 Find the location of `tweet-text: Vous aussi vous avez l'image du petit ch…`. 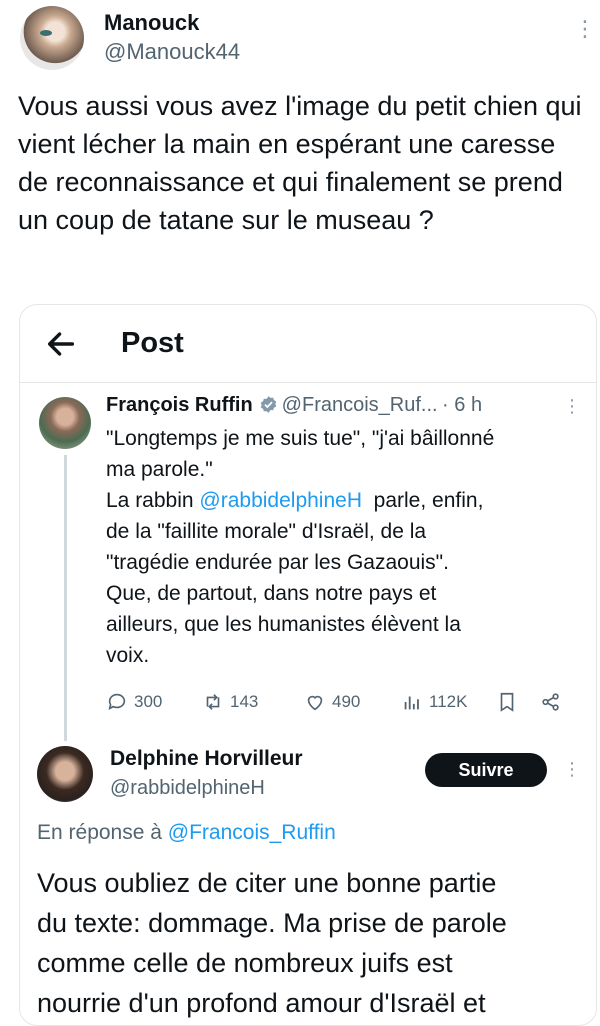

tweet-text: Vous aussi vous avez l'image du petit ch… is located at coordinates (300, 163).